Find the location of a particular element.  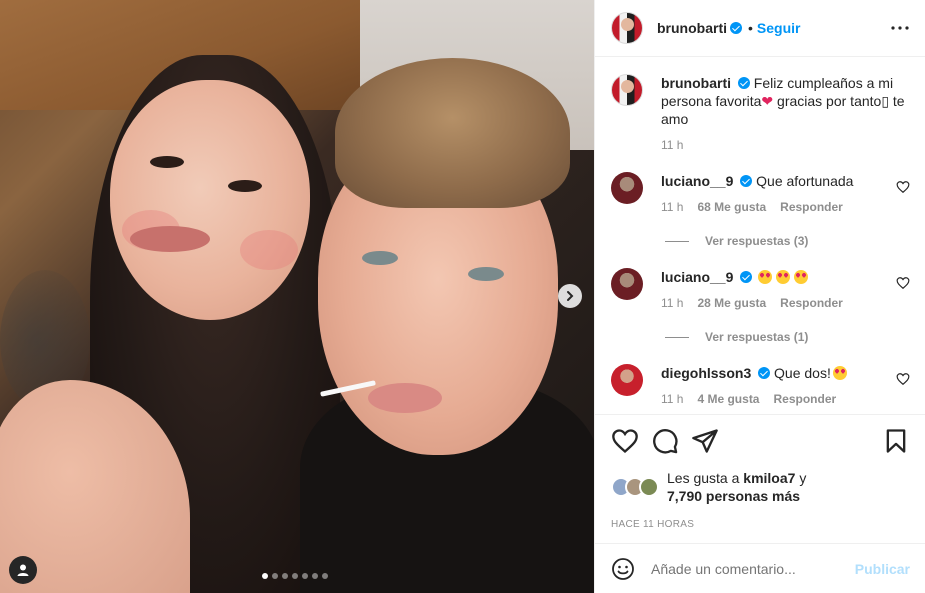

author-username: brunobarti is located at coordinates (692, 28).